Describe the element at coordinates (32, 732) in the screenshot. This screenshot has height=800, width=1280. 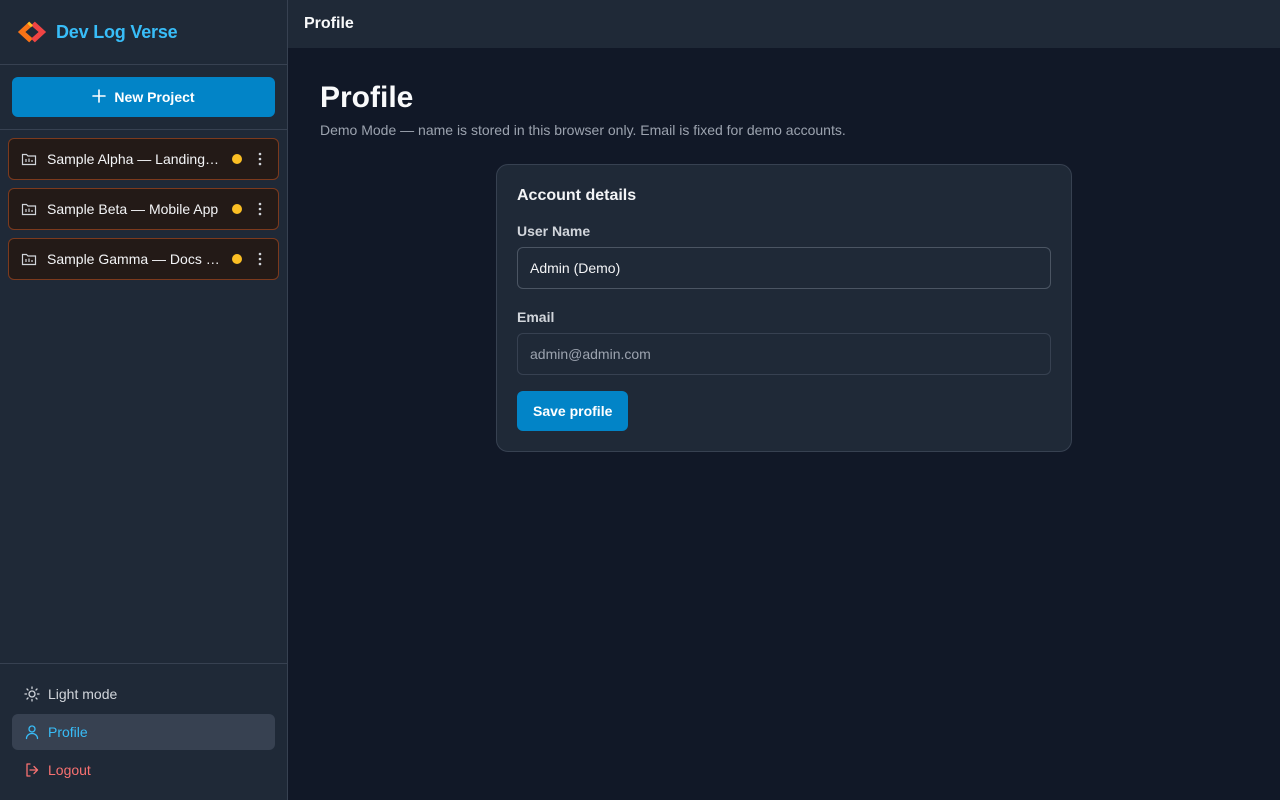
I see `user-icon` at that location.